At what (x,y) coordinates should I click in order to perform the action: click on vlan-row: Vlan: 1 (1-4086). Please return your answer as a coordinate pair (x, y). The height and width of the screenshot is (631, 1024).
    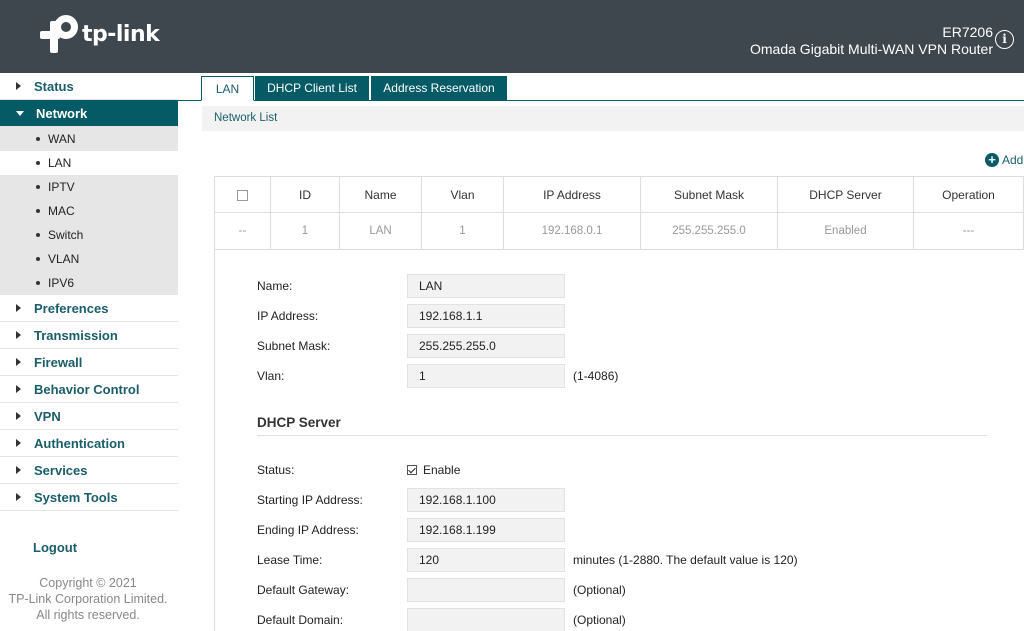
    Looking at the image, I should click on (437, 376).